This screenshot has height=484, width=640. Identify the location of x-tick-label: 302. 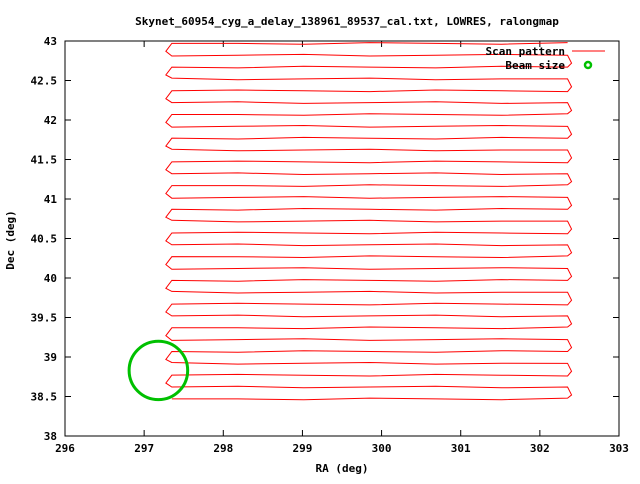
(540, 448).